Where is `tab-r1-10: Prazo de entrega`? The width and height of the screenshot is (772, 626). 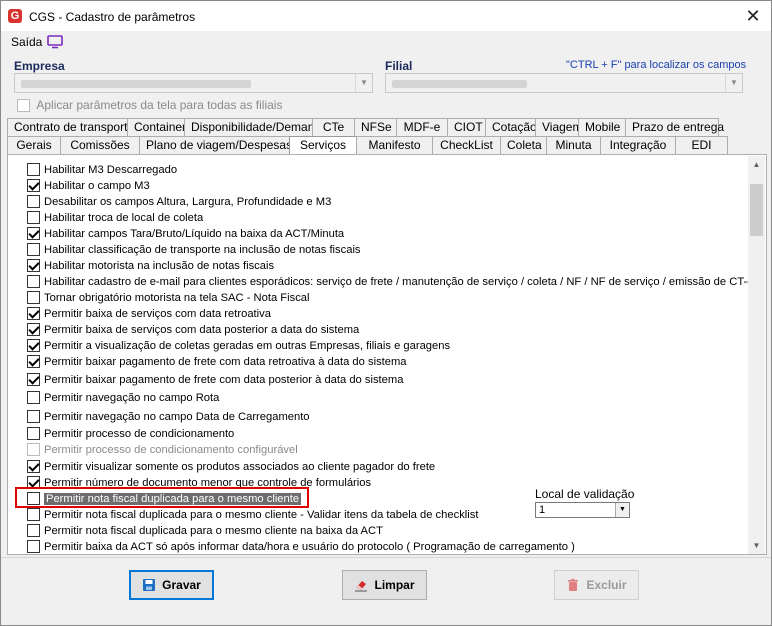
tab-r1-10: Prazo de entrega is located at coordinates (674, 127).